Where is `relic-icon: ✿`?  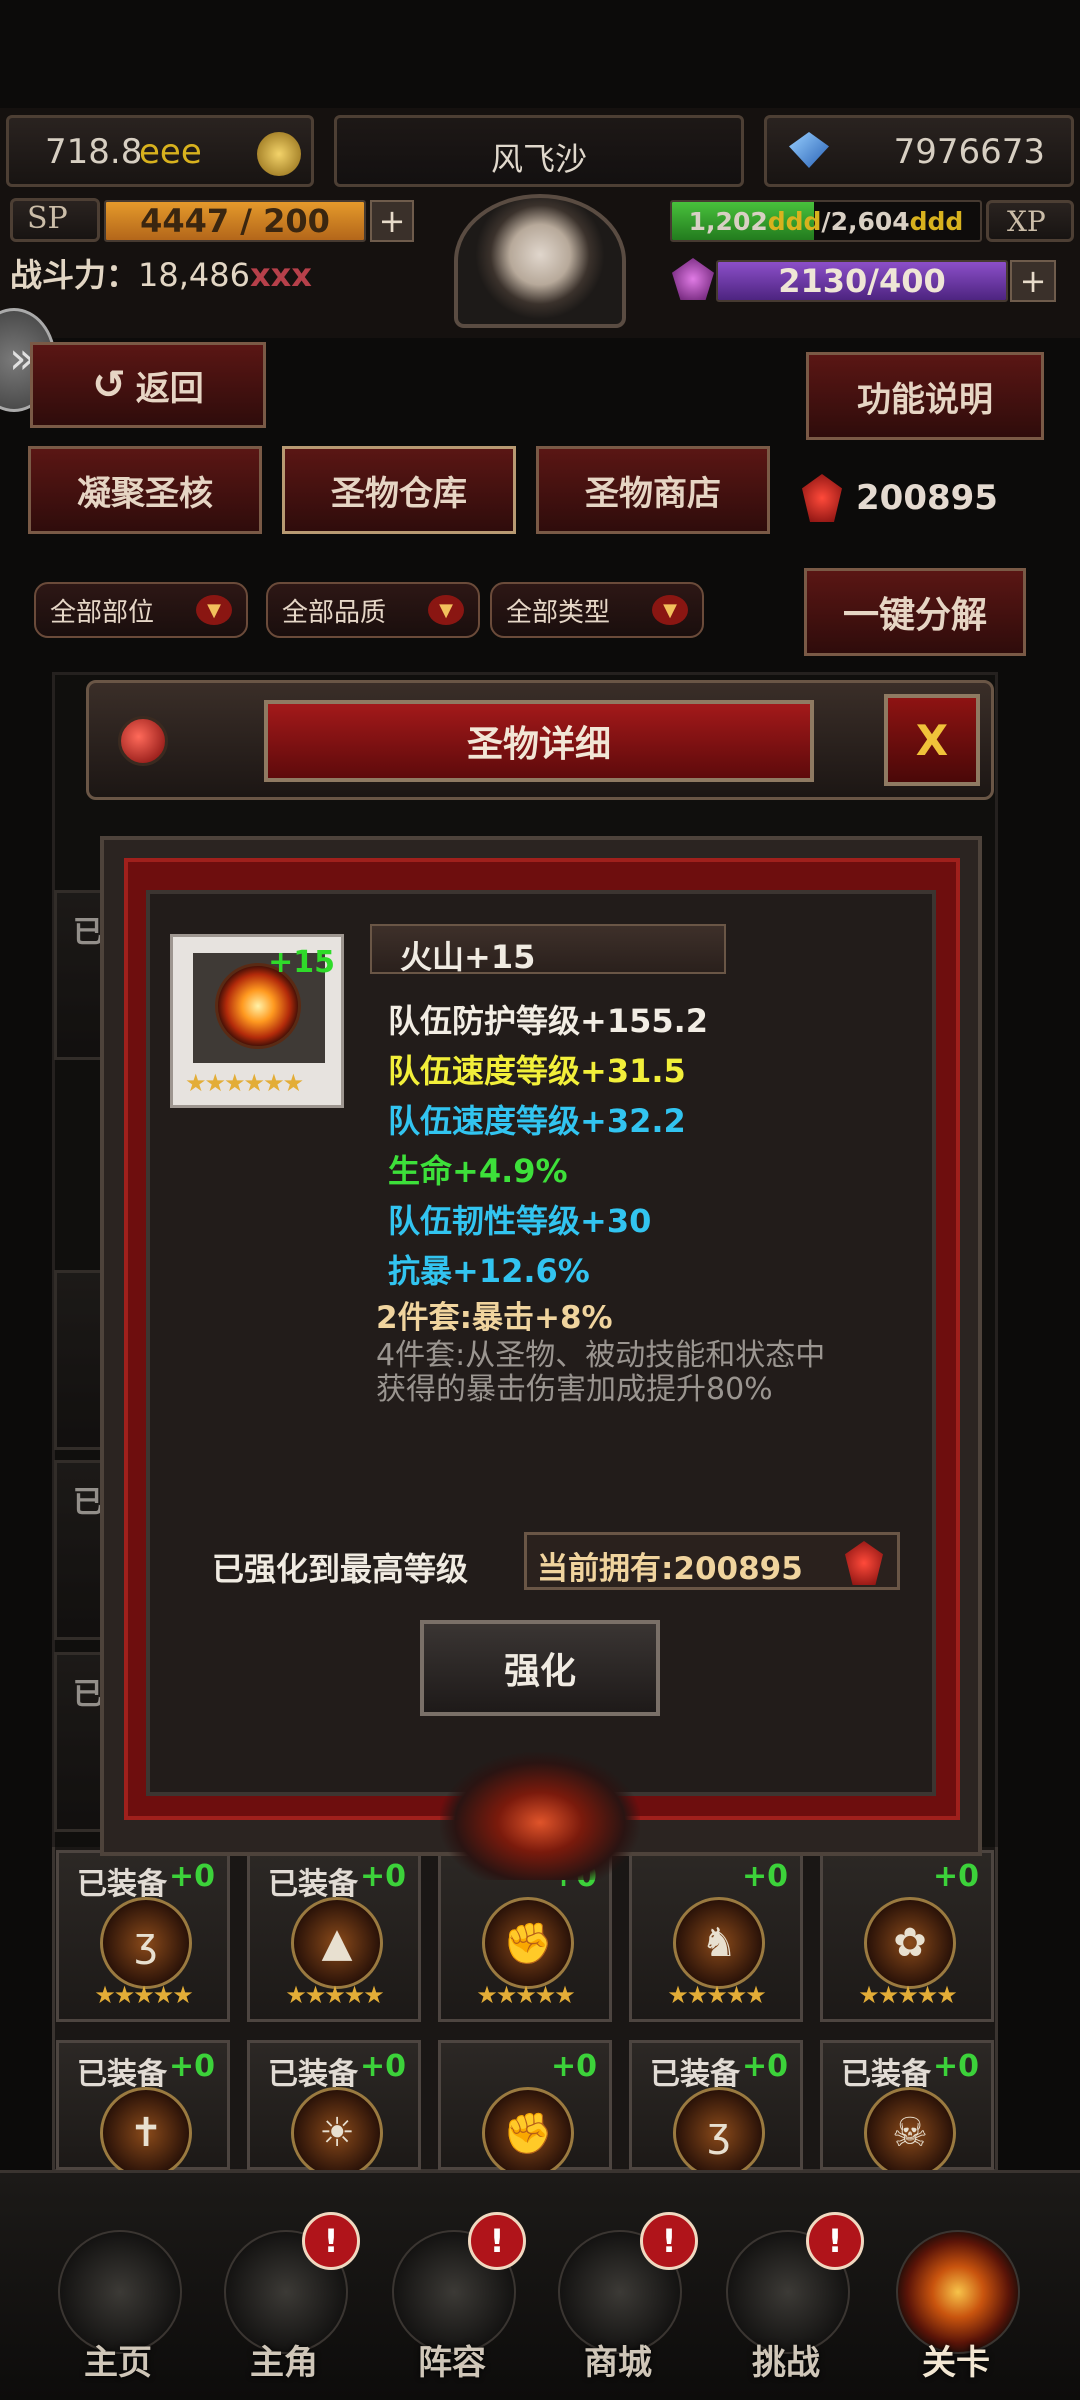 relic-icon: ✿ is located at coordinates (910, 1943).